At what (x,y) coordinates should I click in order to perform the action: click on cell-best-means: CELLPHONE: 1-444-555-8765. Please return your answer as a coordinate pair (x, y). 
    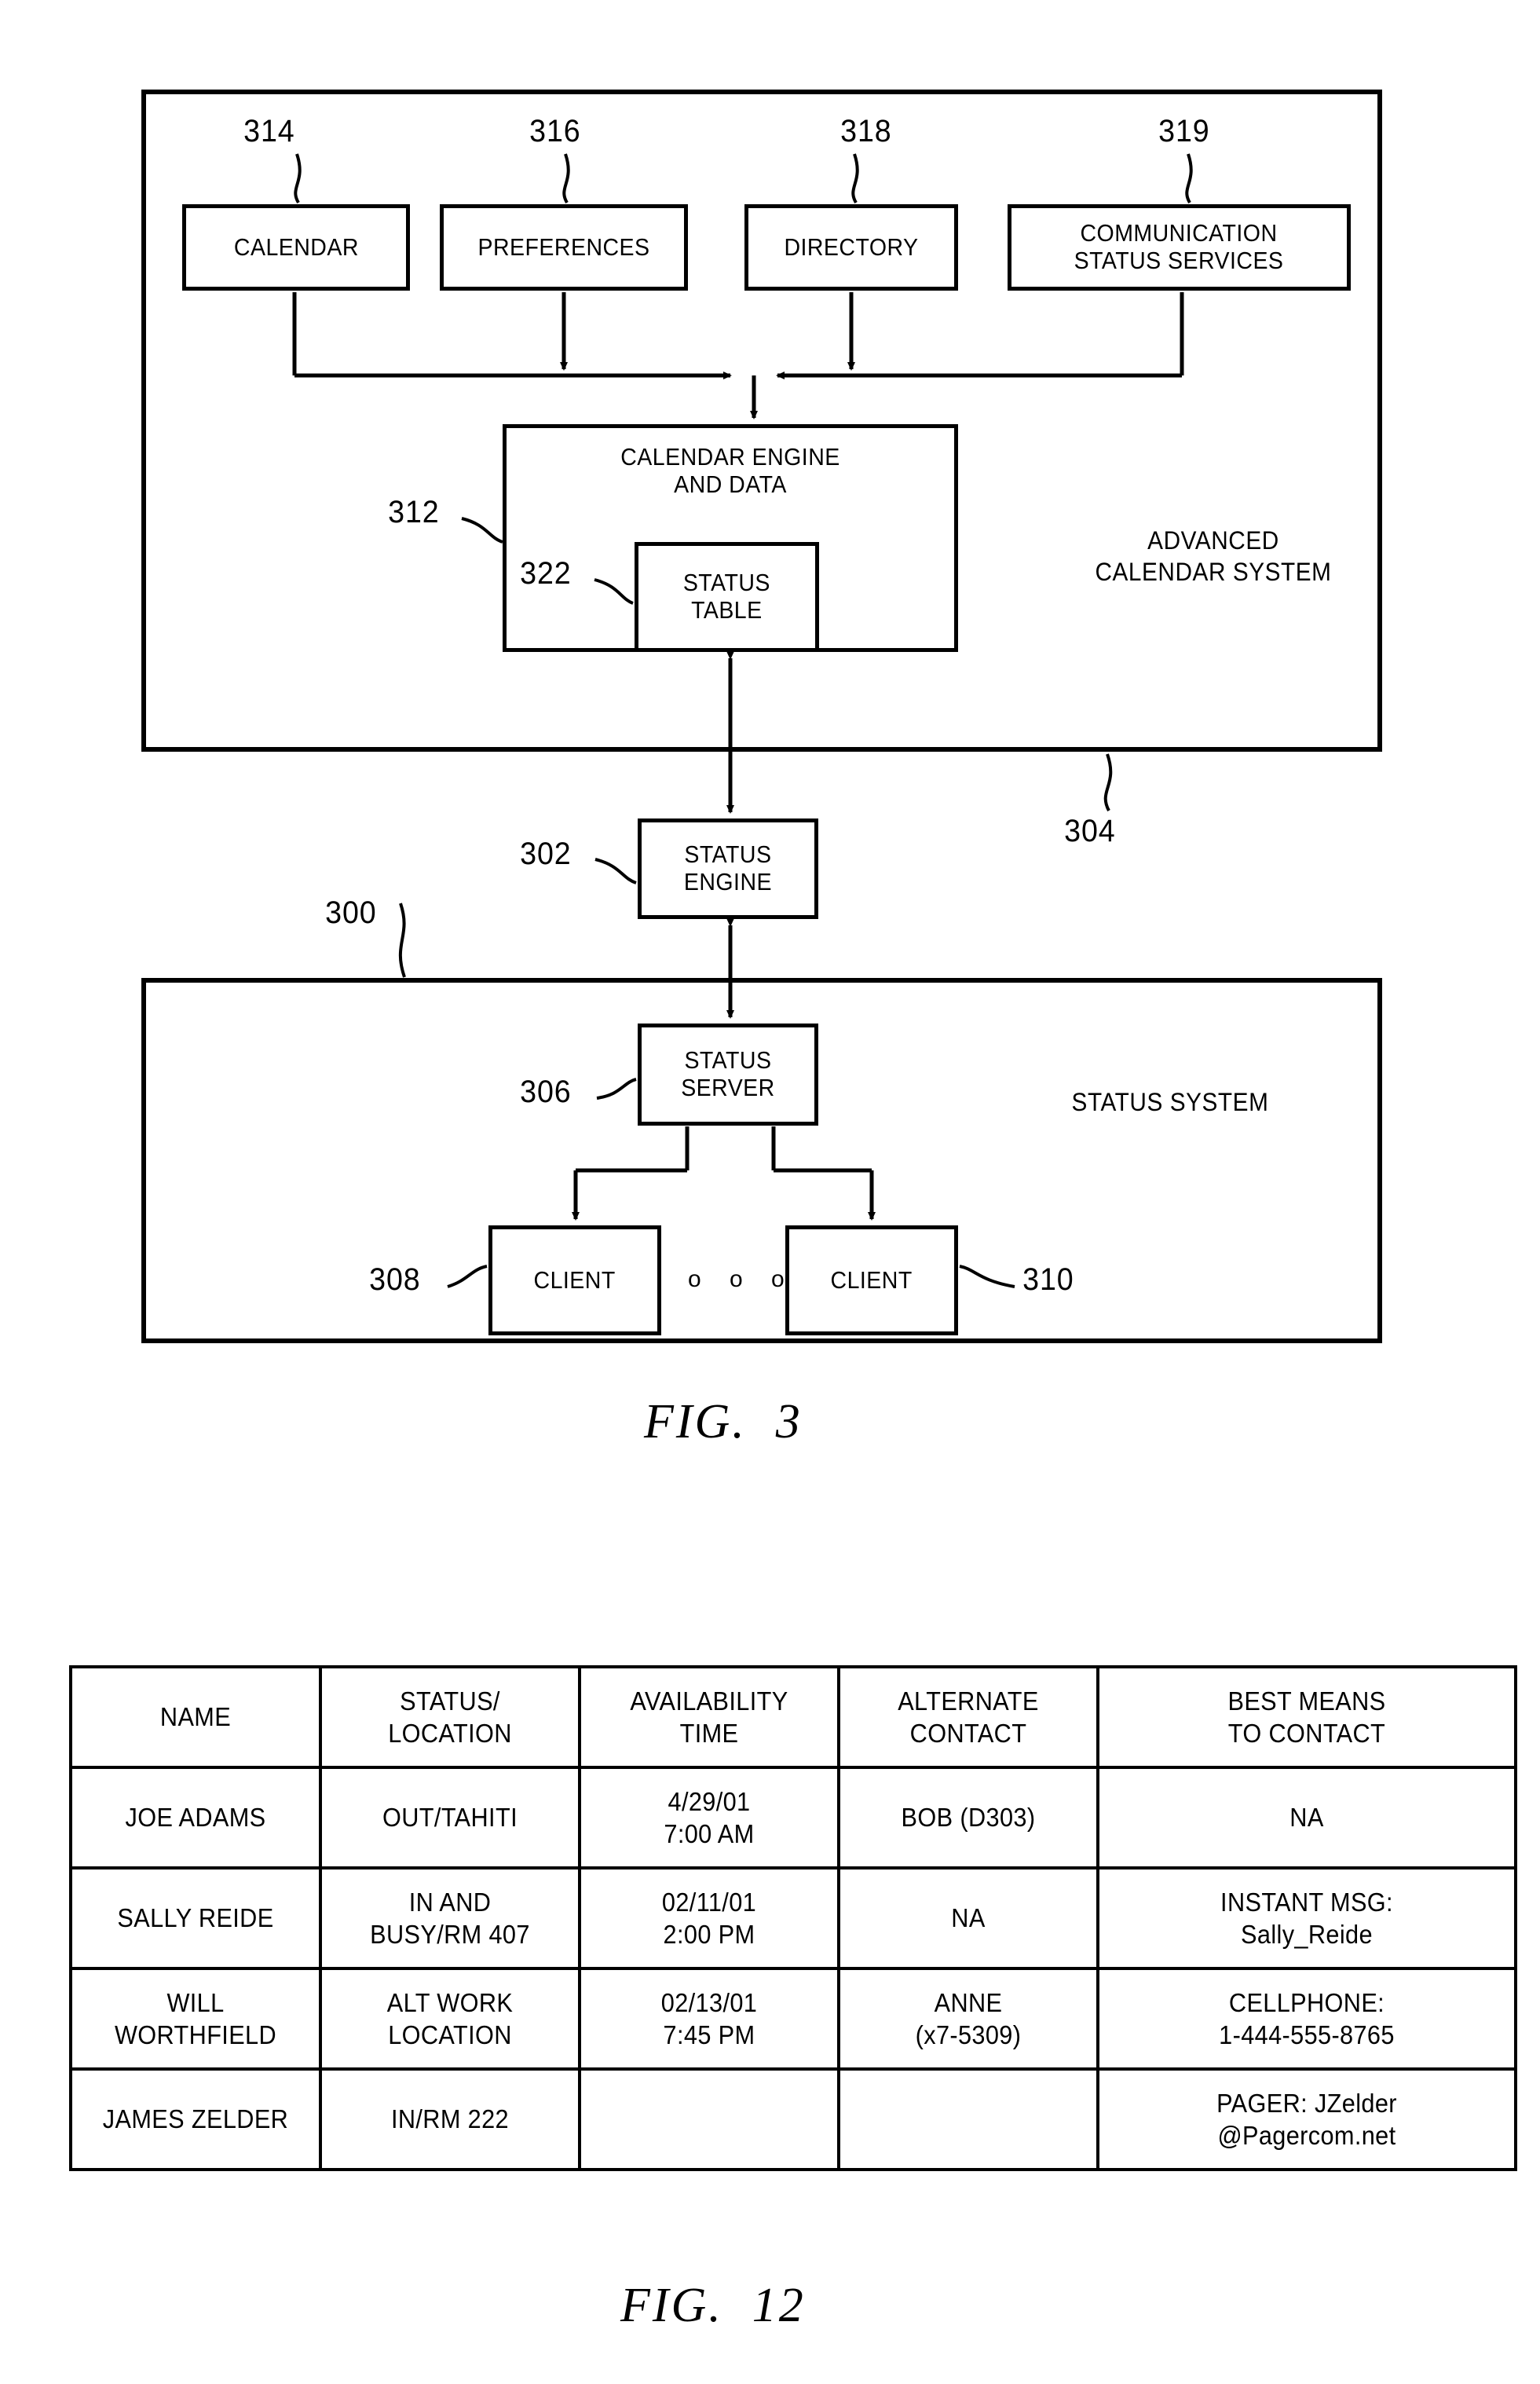
    Looking at the image, I should click on (1306, 2019).